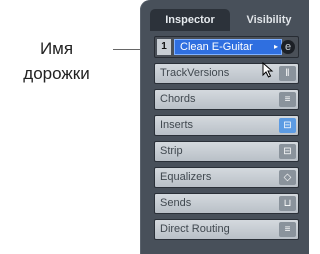  What do you see at coordinates (177, 125) in the screenshot?
I see `section-label: Inserts` at bounding box center [177, 125].